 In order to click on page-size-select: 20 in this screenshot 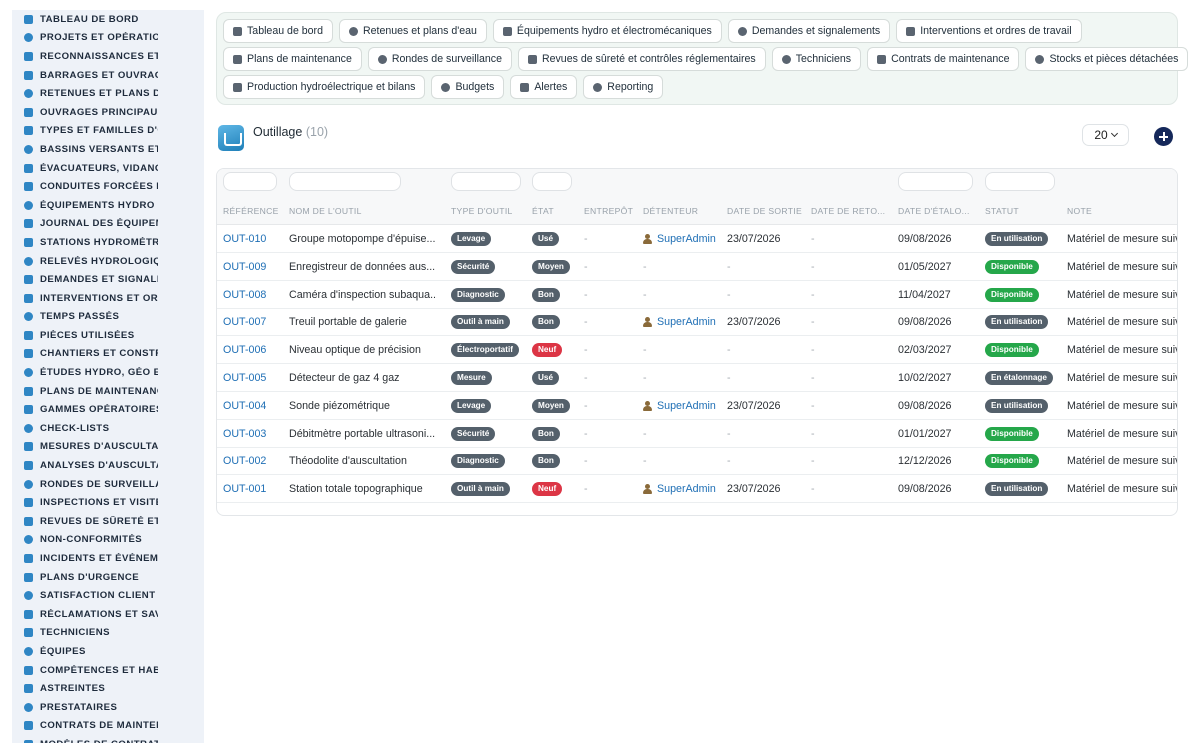, I will do `click(1105, 135)`.